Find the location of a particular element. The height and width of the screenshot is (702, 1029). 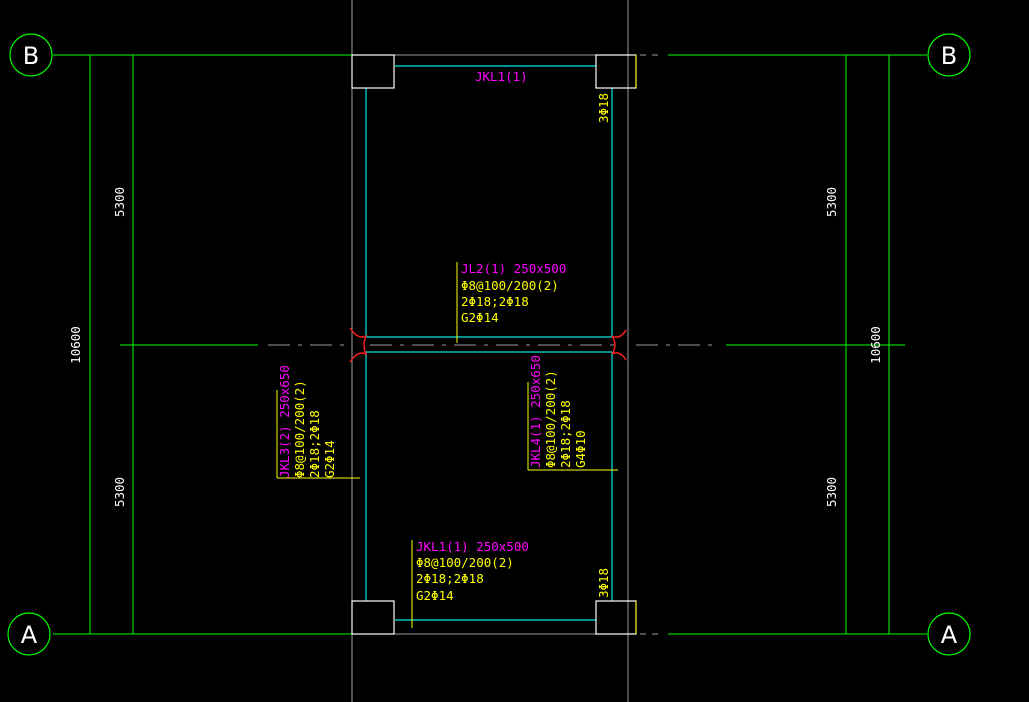

jkl3-line1: Φ8@100/200(2) is located at coordinates (299, 429).